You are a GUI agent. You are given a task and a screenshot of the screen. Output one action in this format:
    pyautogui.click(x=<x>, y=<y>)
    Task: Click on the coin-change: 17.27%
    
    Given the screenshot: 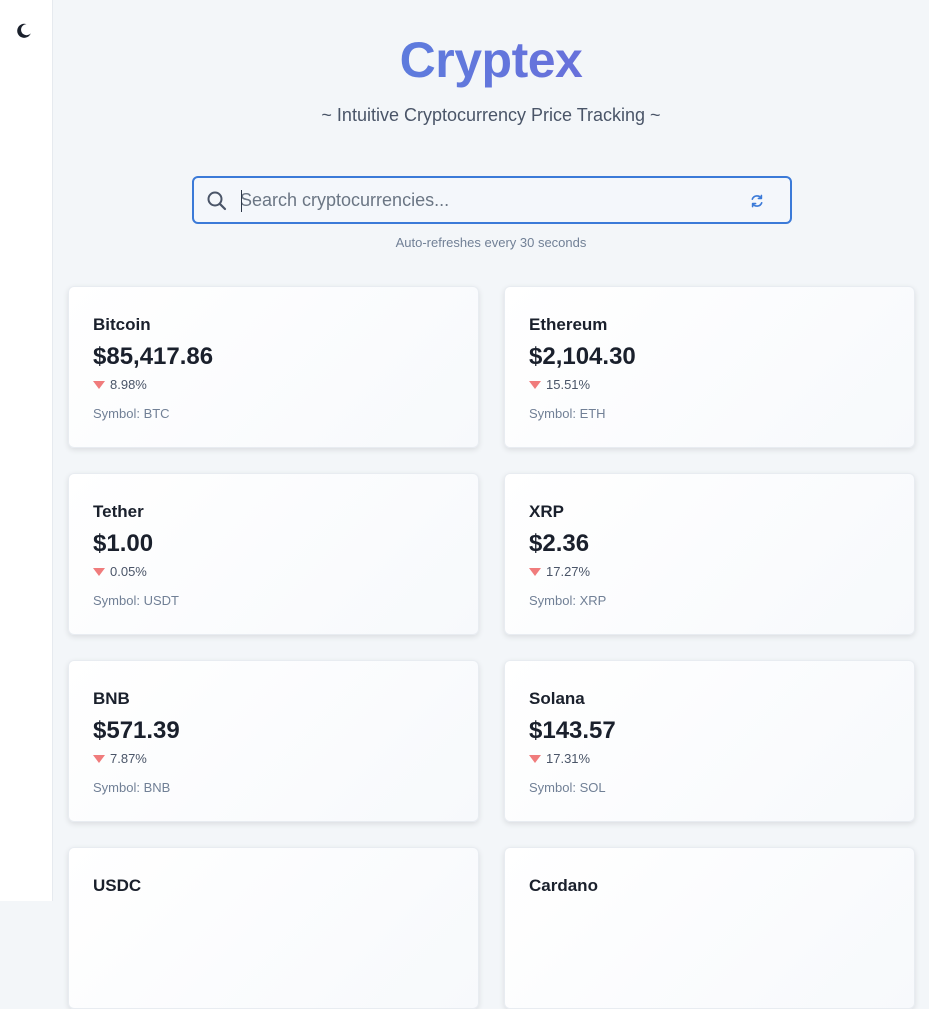 What is the action you would take?
    pyautogui.click(x=559, y=571)
    